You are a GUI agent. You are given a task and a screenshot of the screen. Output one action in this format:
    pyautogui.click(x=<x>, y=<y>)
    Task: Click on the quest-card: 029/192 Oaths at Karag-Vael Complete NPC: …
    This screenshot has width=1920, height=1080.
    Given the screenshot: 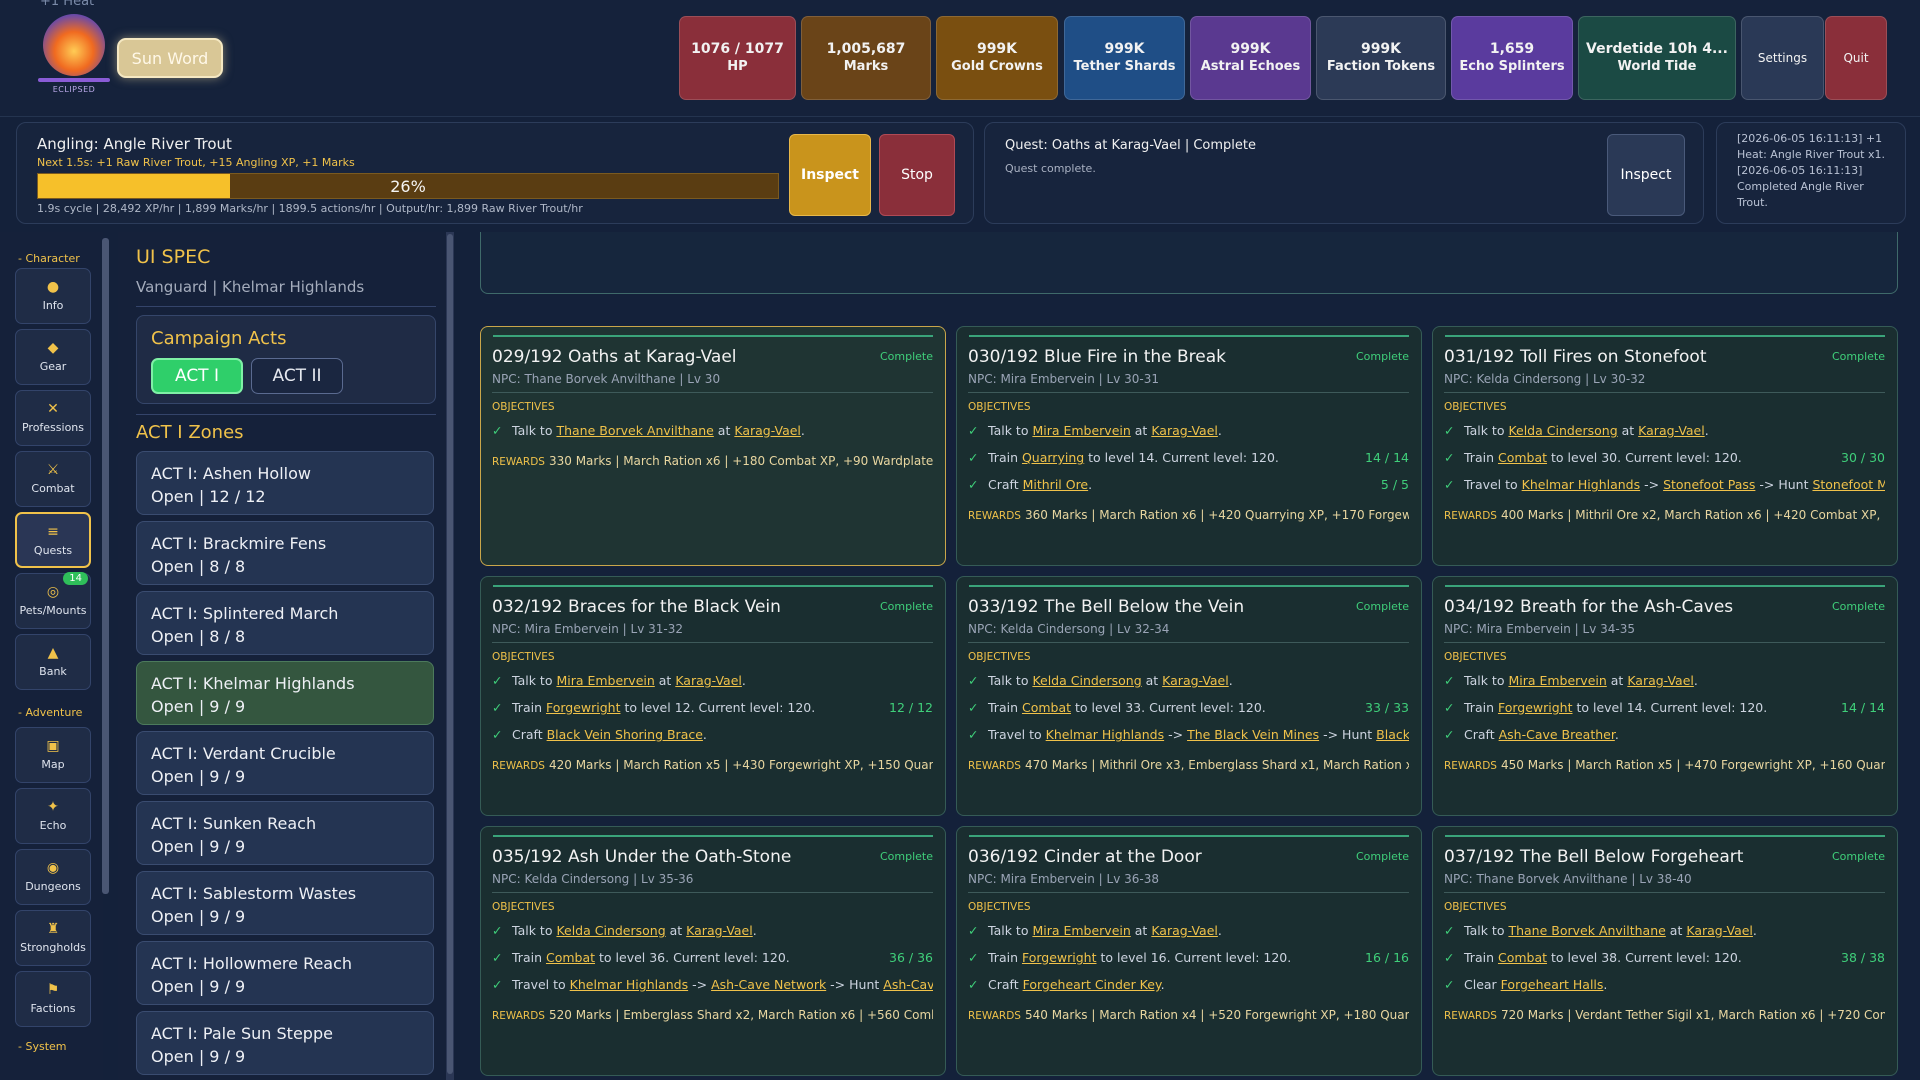 What is the action you would take?
    pyautogui.click(x=713, y=446)
    